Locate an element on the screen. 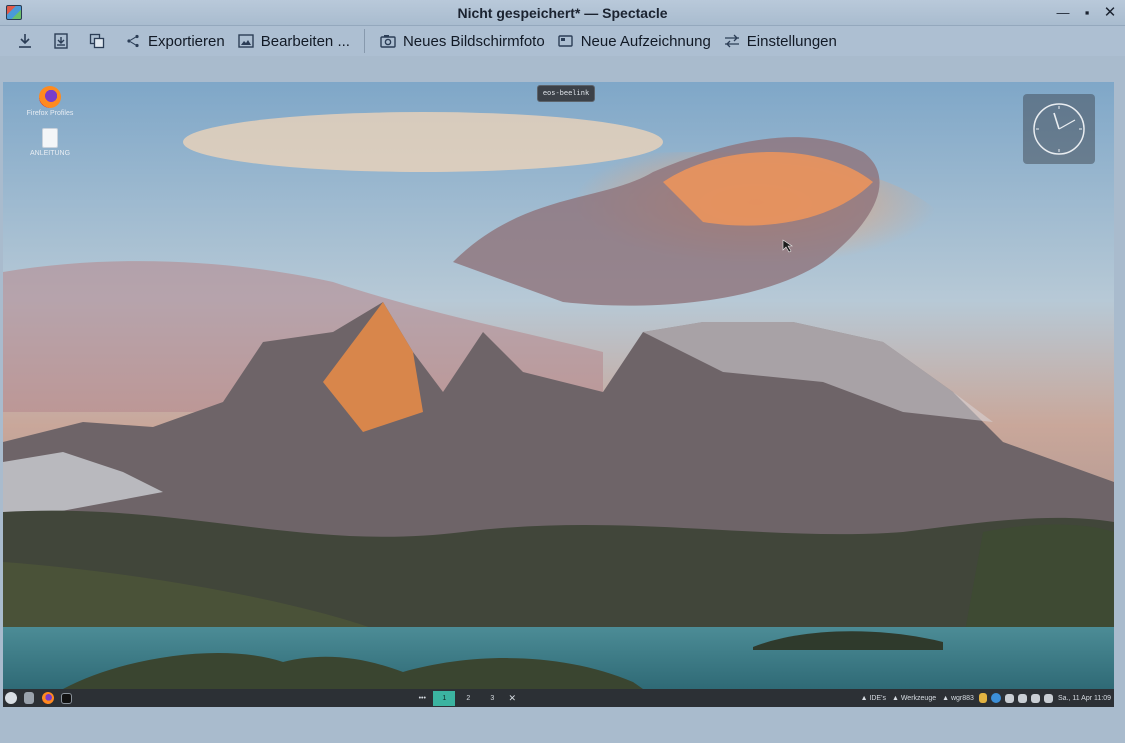  tray-volume-icon is located at coordinates (1009, 698).